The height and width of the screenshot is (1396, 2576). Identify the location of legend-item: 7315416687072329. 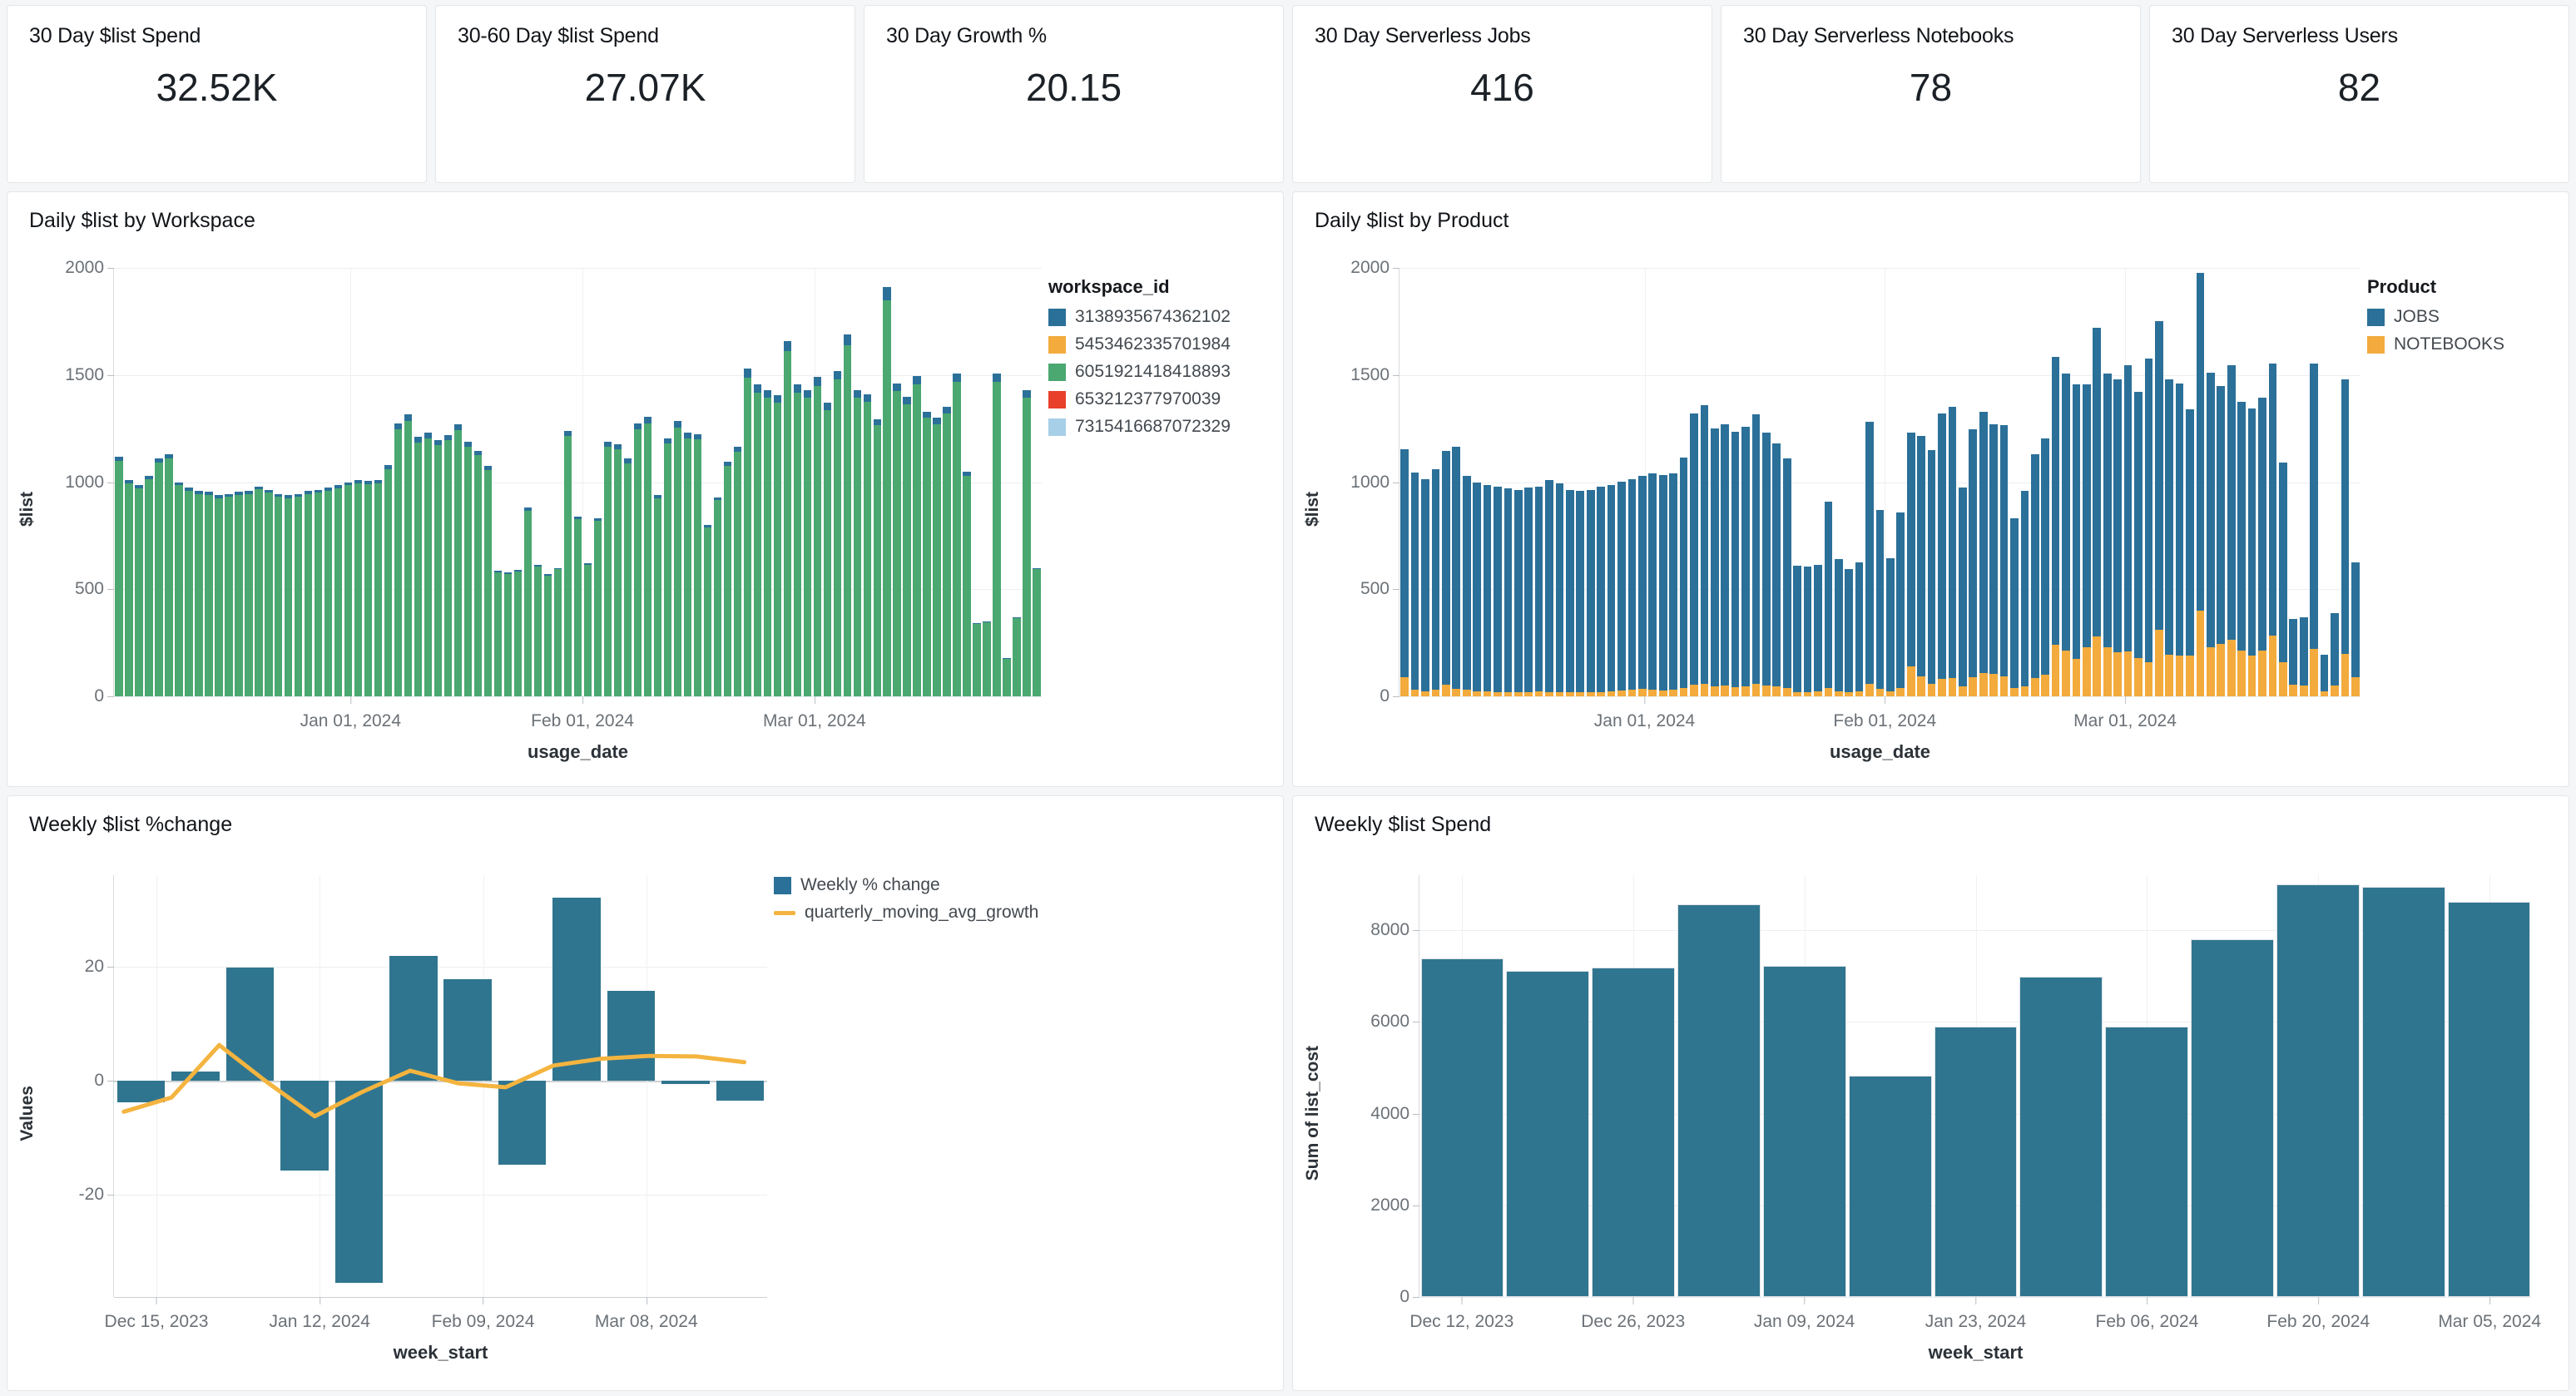
(1139, 427).